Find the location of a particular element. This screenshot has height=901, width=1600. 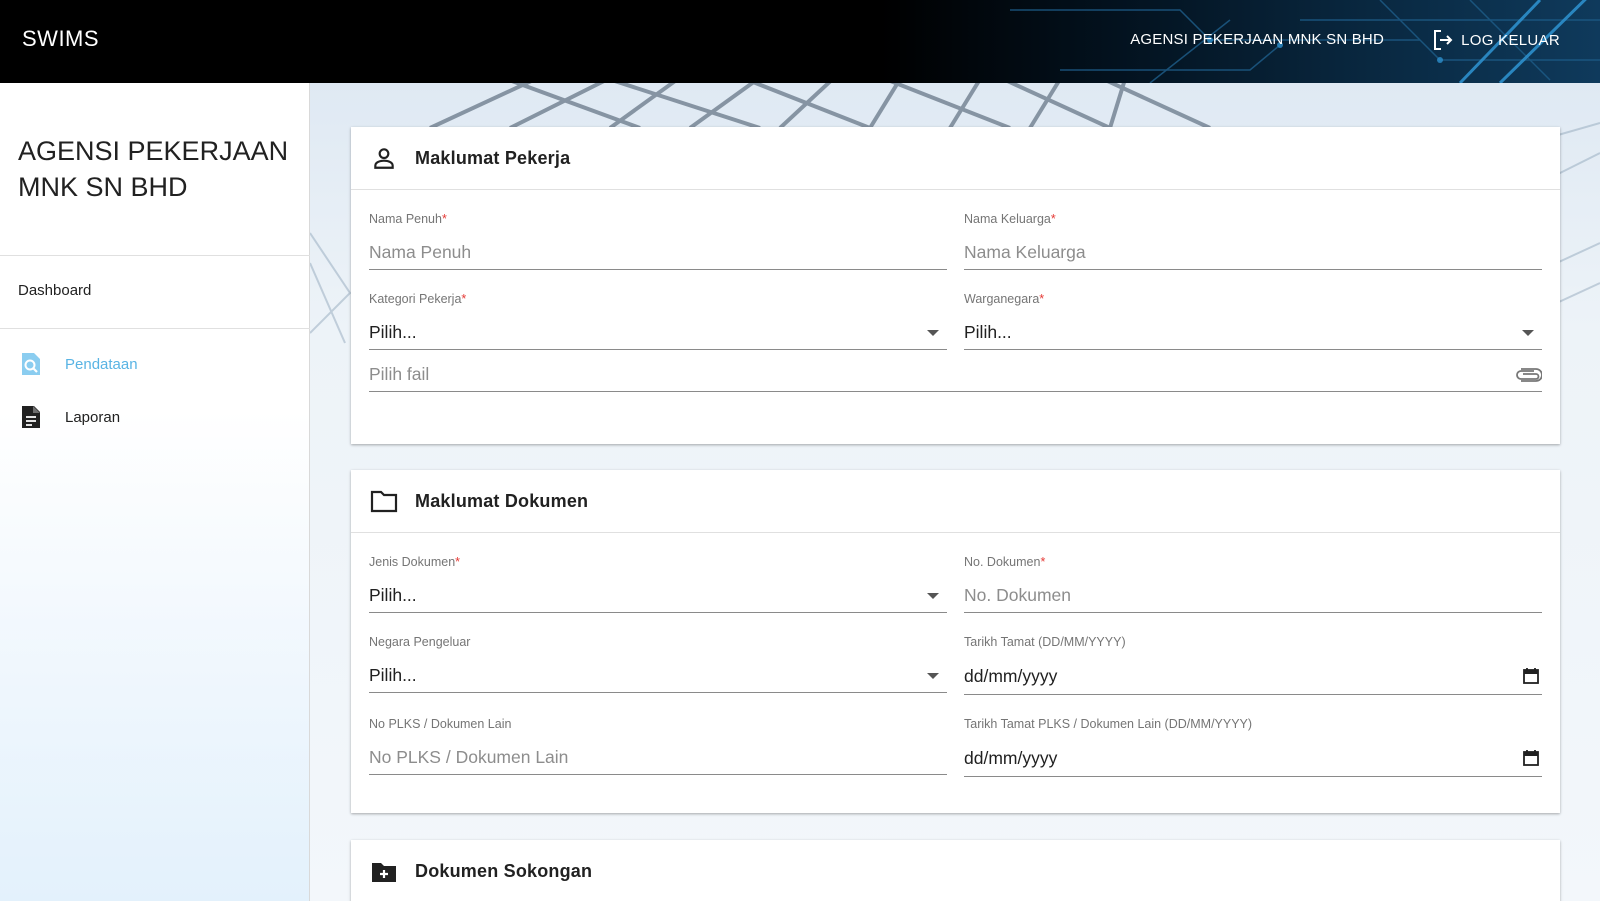

family-name-input: Nama Keluarga is located at coordinates (1253, 253).